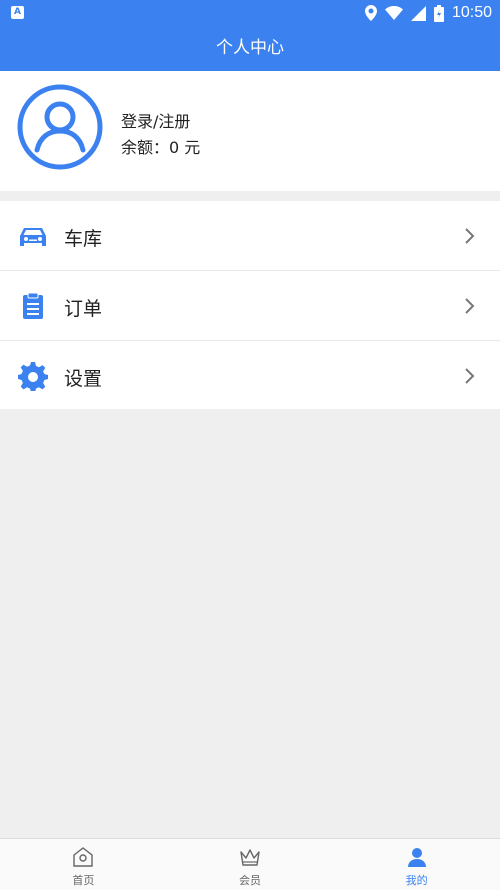 The width and height of the screenshot is (500, 890). I want to click on page-title: 个人中心, so click(250, 48).